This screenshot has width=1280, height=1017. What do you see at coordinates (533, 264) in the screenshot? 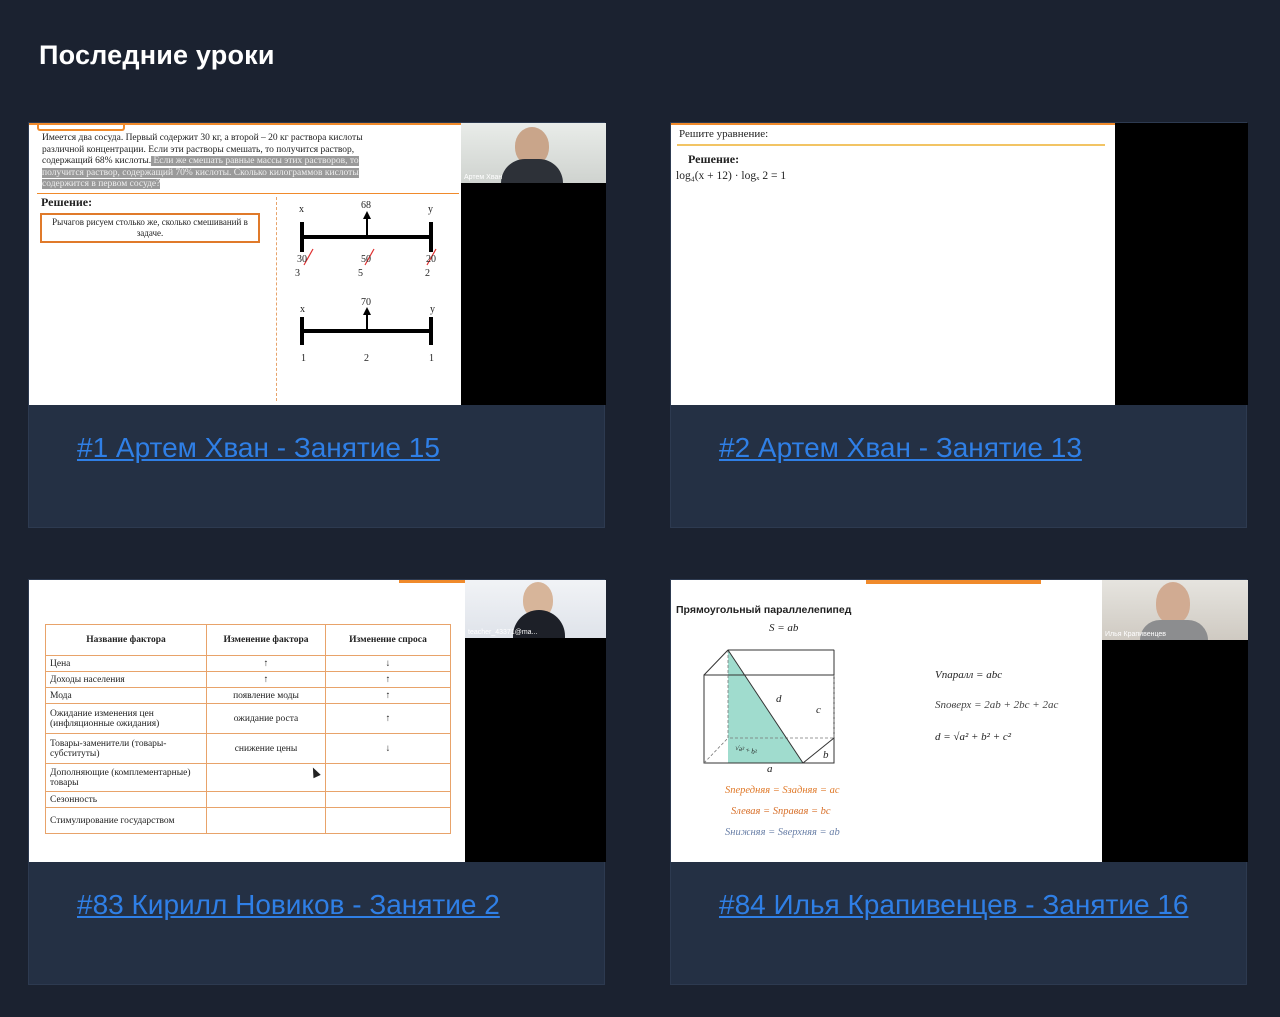
I see `camera-panel: Артем Хван` at bounding box center [533, 264].